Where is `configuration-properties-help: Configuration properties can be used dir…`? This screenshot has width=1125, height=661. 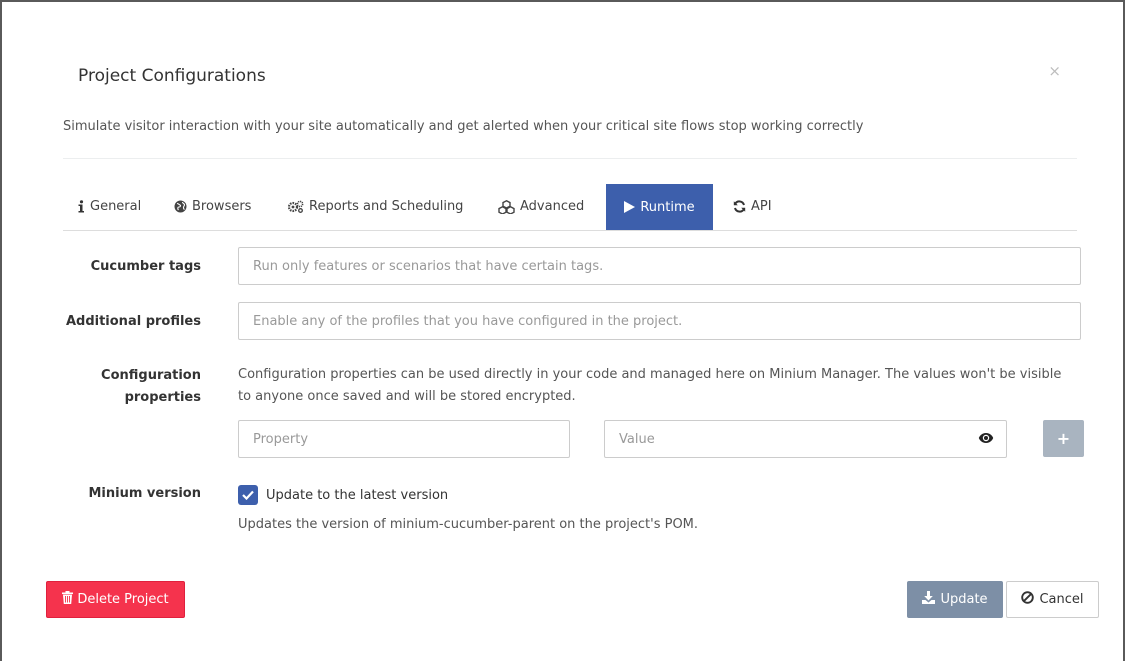
configuration-properties-help: Configuration properties can be used dir… is located at coordinates (650, 385).